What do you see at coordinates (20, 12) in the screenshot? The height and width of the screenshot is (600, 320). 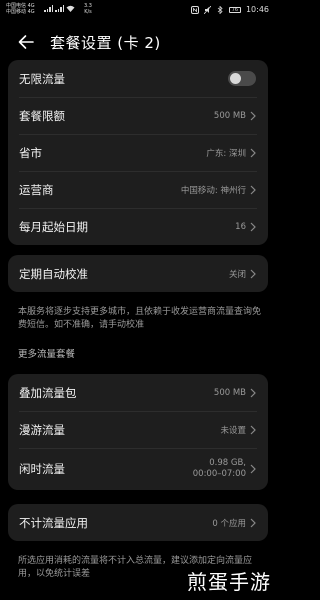 I see `carrier-2: 中国移动 4G` at bounding box center [20, 12].